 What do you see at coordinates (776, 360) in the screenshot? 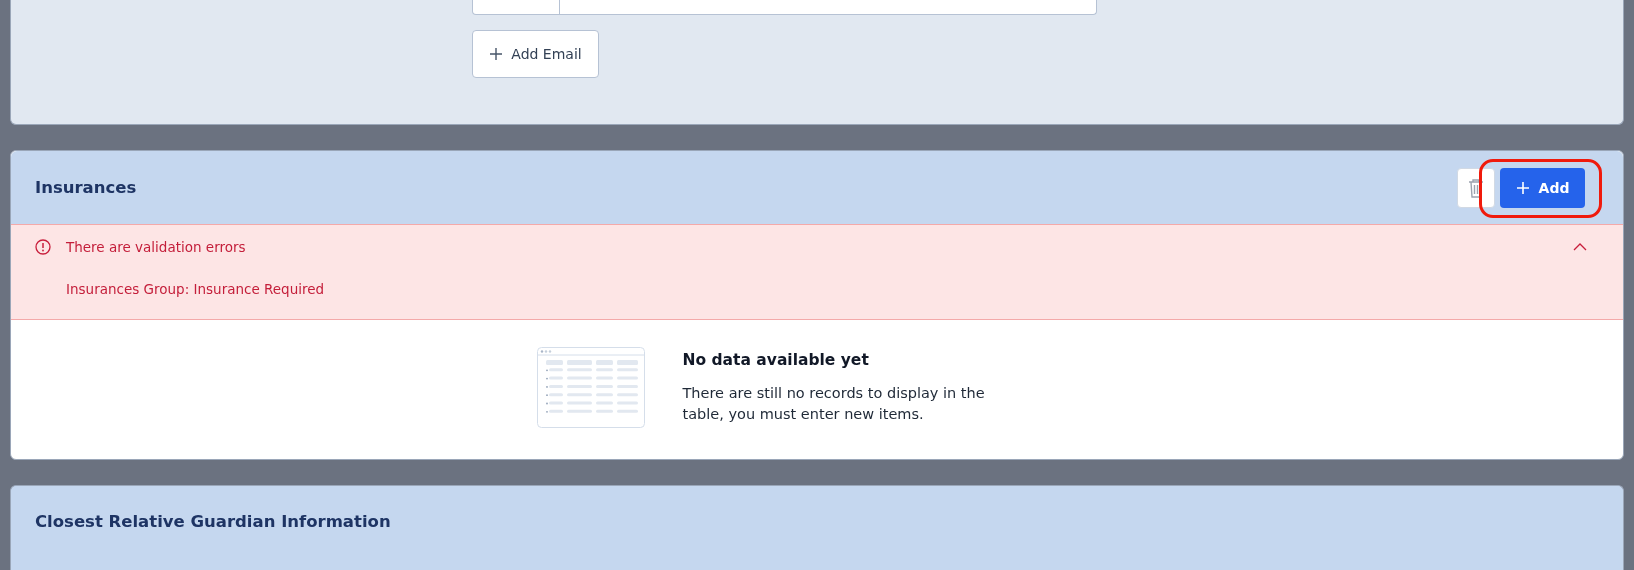
I see `empty-title: No data available yet` at bounding box center [776, 360].